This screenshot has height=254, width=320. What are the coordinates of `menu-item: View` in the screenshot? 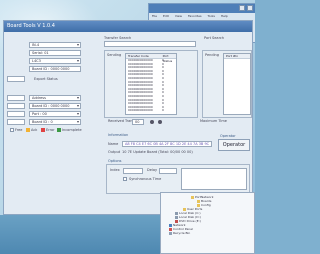 It's located at (178, 16).